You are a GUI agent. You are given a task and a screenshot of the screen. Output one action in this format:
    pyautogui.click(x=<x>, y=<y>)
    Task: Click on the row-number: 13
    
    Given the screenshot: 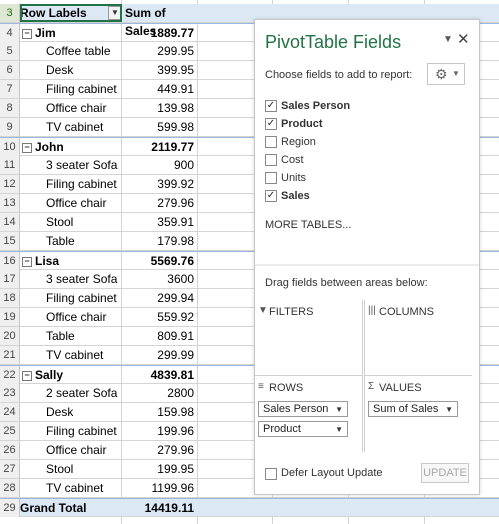 What is the action you would take?
    pyautogui.click(x=10, y=203)
    